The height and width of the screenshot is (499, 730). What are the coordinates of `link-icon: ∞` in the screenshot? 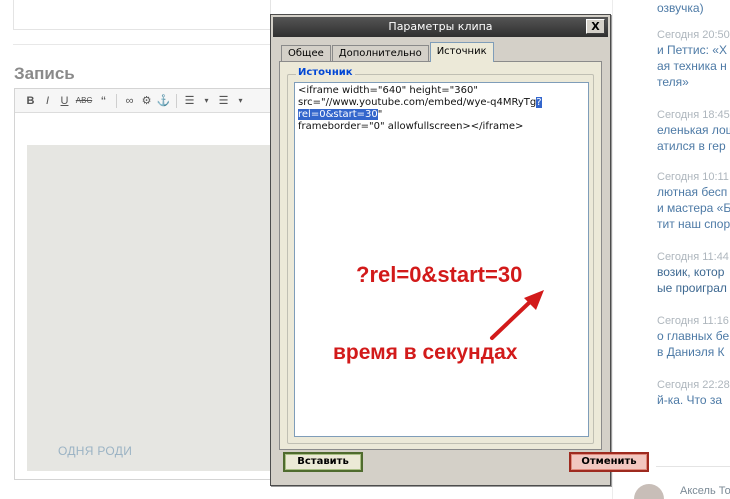 It's located at (129, 101).